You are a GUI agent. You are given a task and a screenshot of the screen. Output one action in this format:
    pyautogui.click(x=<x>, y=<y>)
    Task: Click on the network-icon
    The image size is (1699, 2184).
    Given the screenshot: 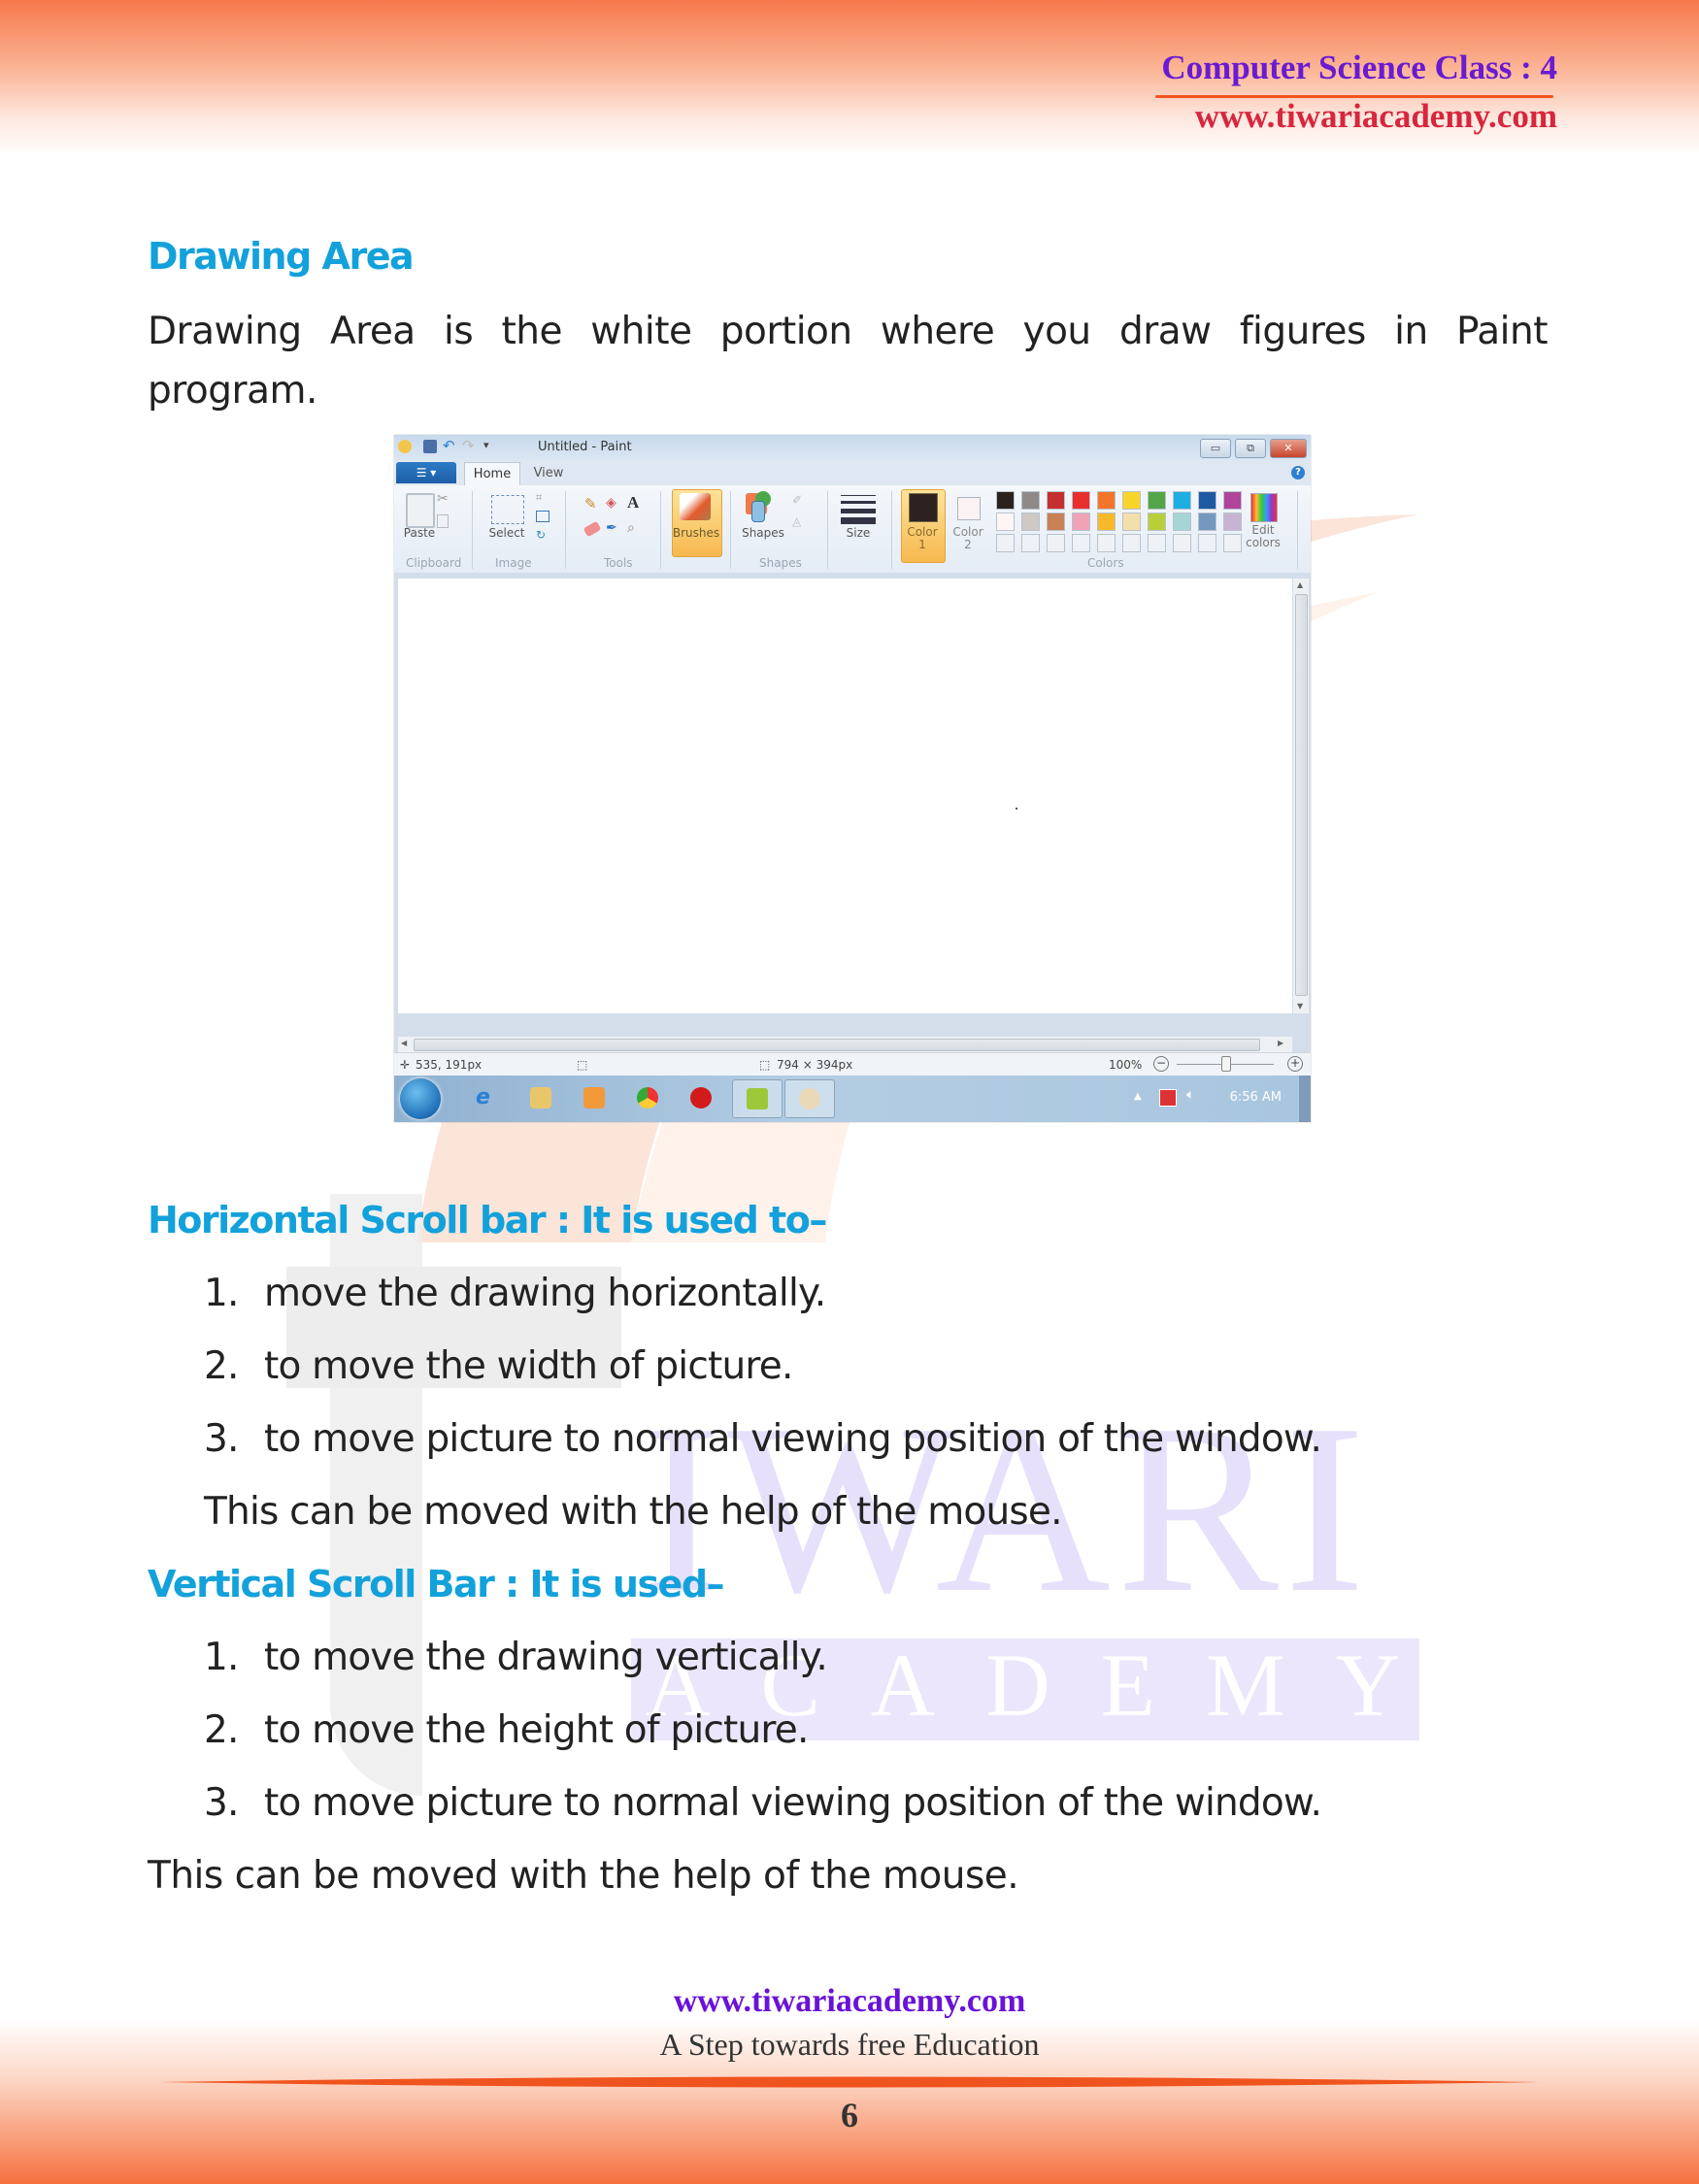 What is the action you would take?
    pyautogui.click(x=1168, y=1098)
    